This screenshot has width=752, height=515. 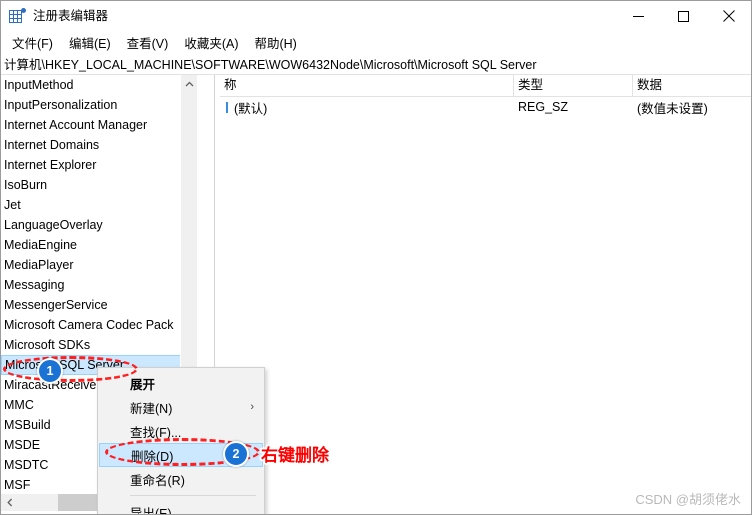 What do you see at coordinates (99, 85) in the screenshot?
I see `tree-item: InputMethod` at bounding box center [99, 85].